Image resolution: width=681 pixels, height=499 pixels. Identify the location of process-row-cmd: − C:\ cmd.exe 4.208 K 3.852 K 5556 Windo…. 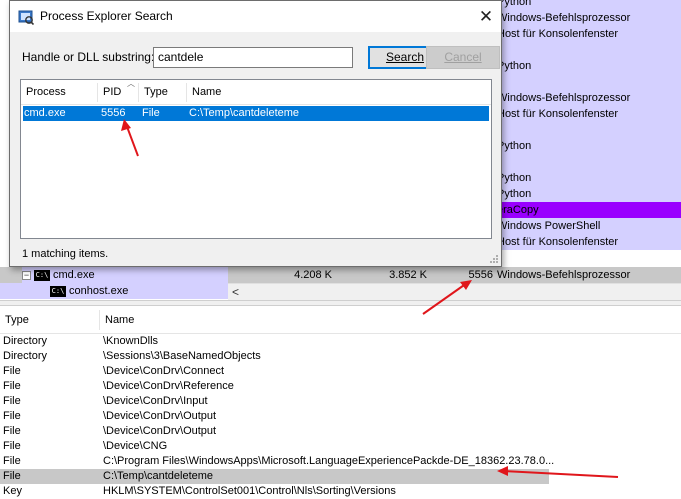
(340, 275).